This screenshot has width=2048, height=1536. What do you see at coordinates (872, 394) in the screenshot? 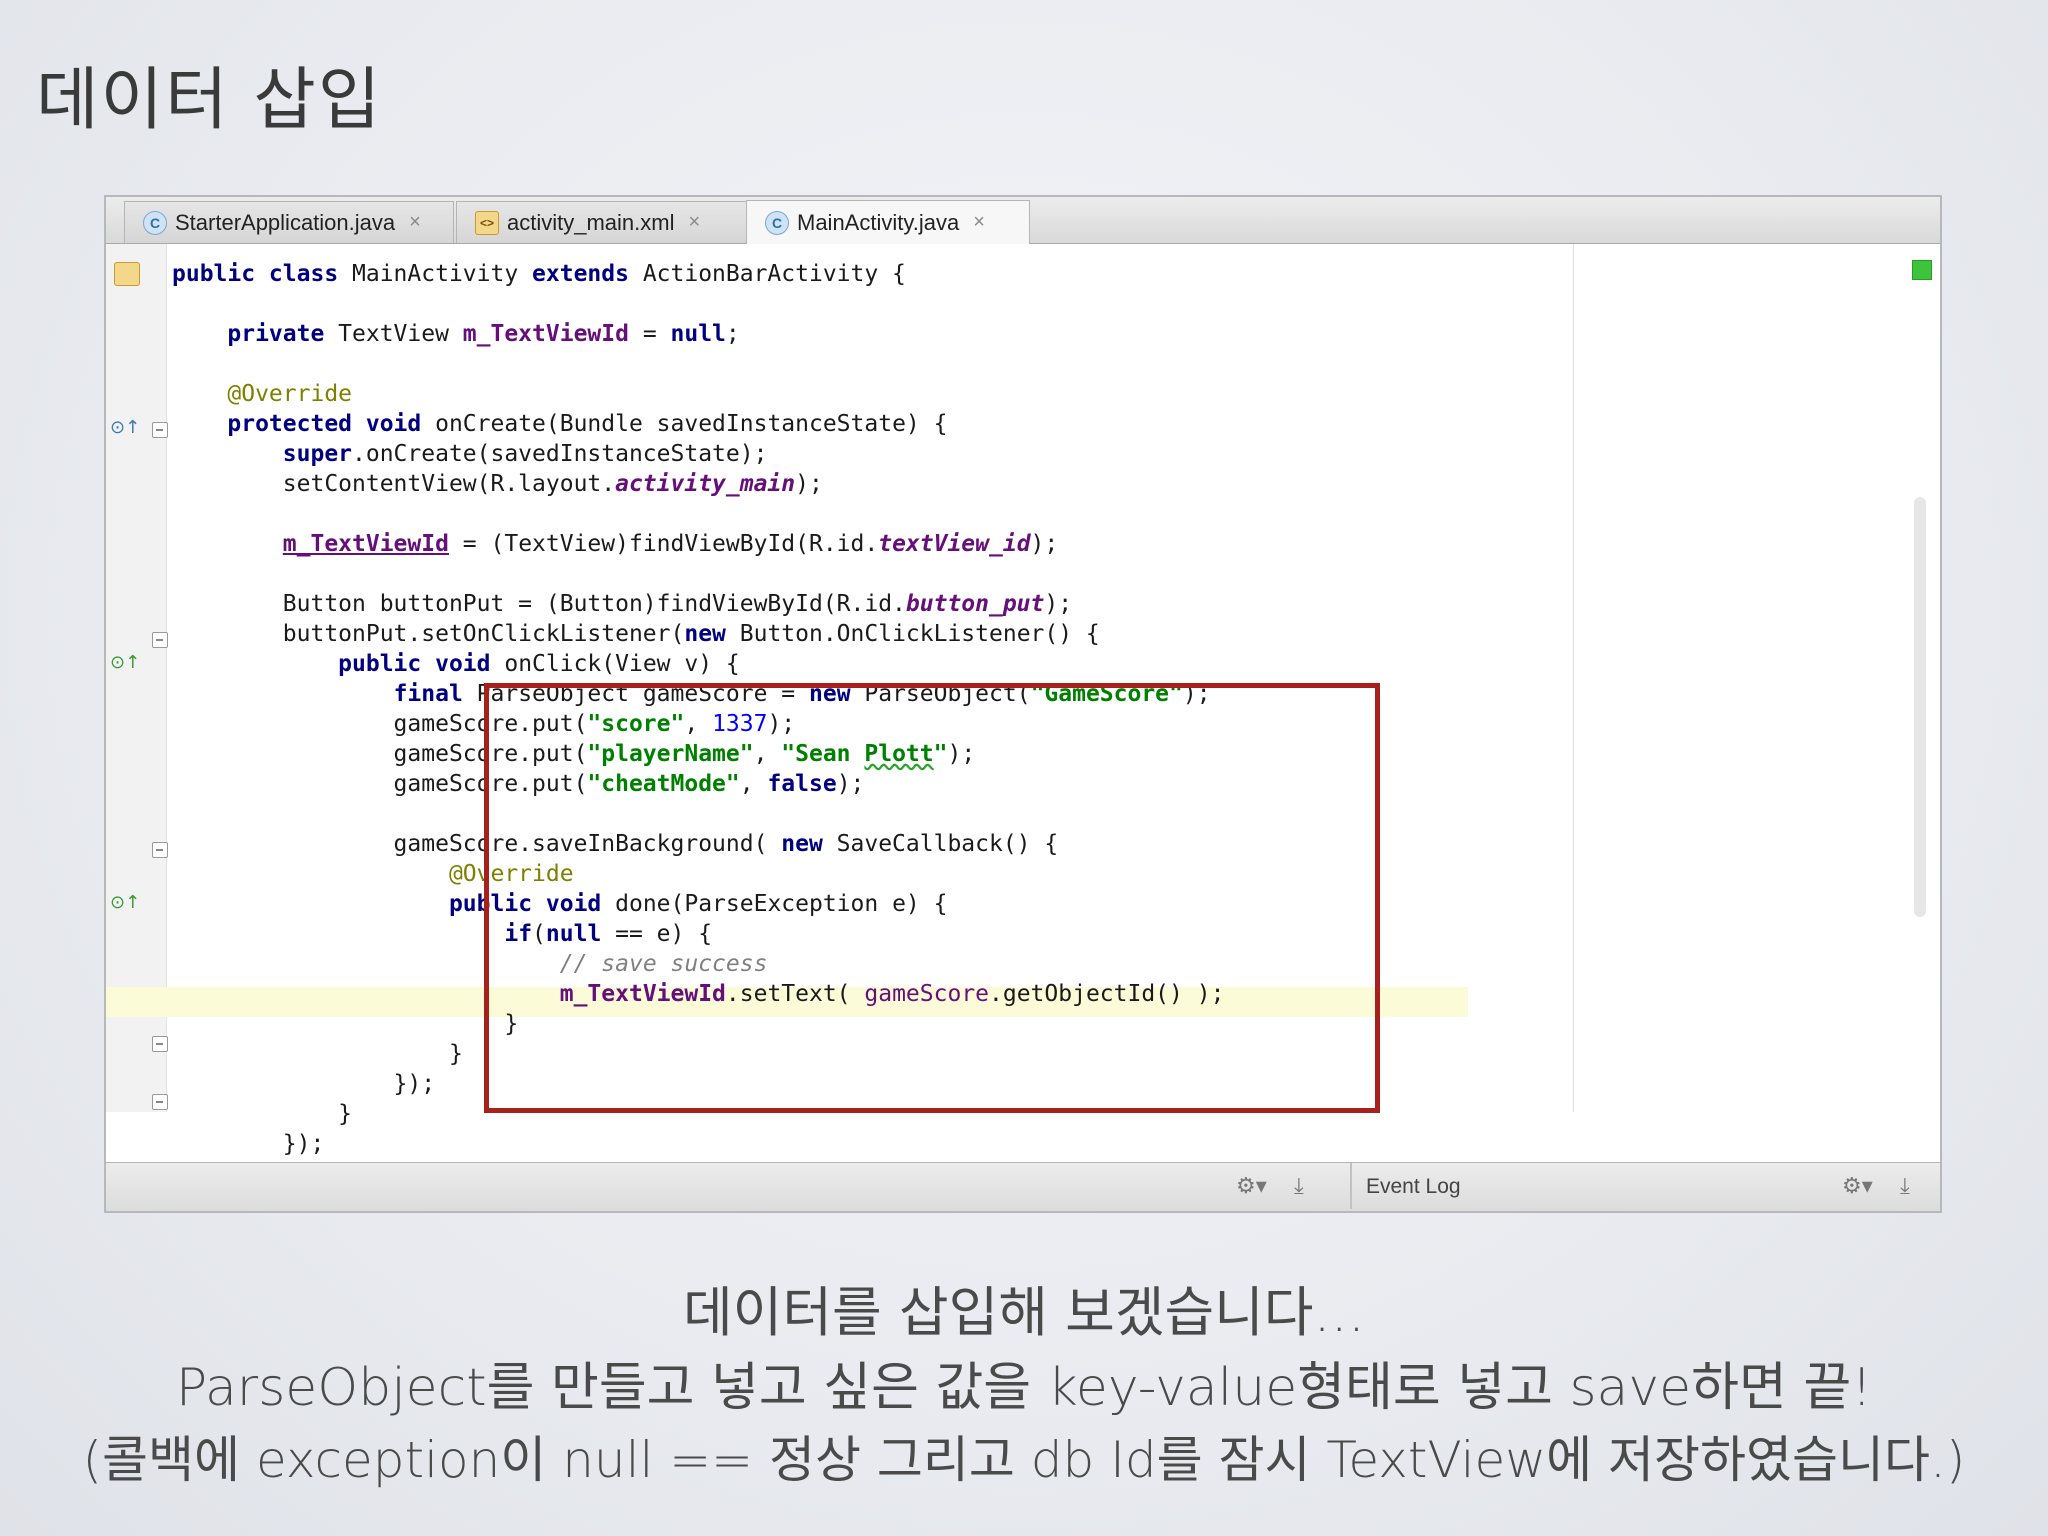
I see `code-line: @Override` at bounding box center [872, 394].